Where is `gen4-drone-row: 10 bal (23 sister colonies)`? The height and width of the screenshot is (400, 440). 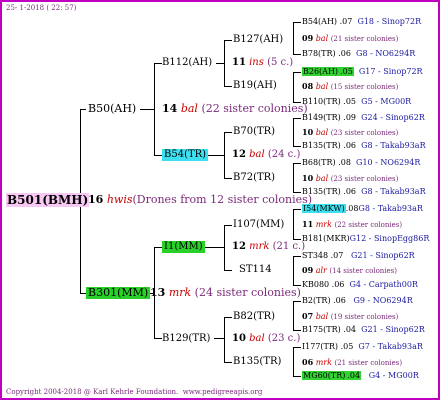 gen4-drone-row: 10 bal (23 sister colonies) is located at coordinates (350, 132).